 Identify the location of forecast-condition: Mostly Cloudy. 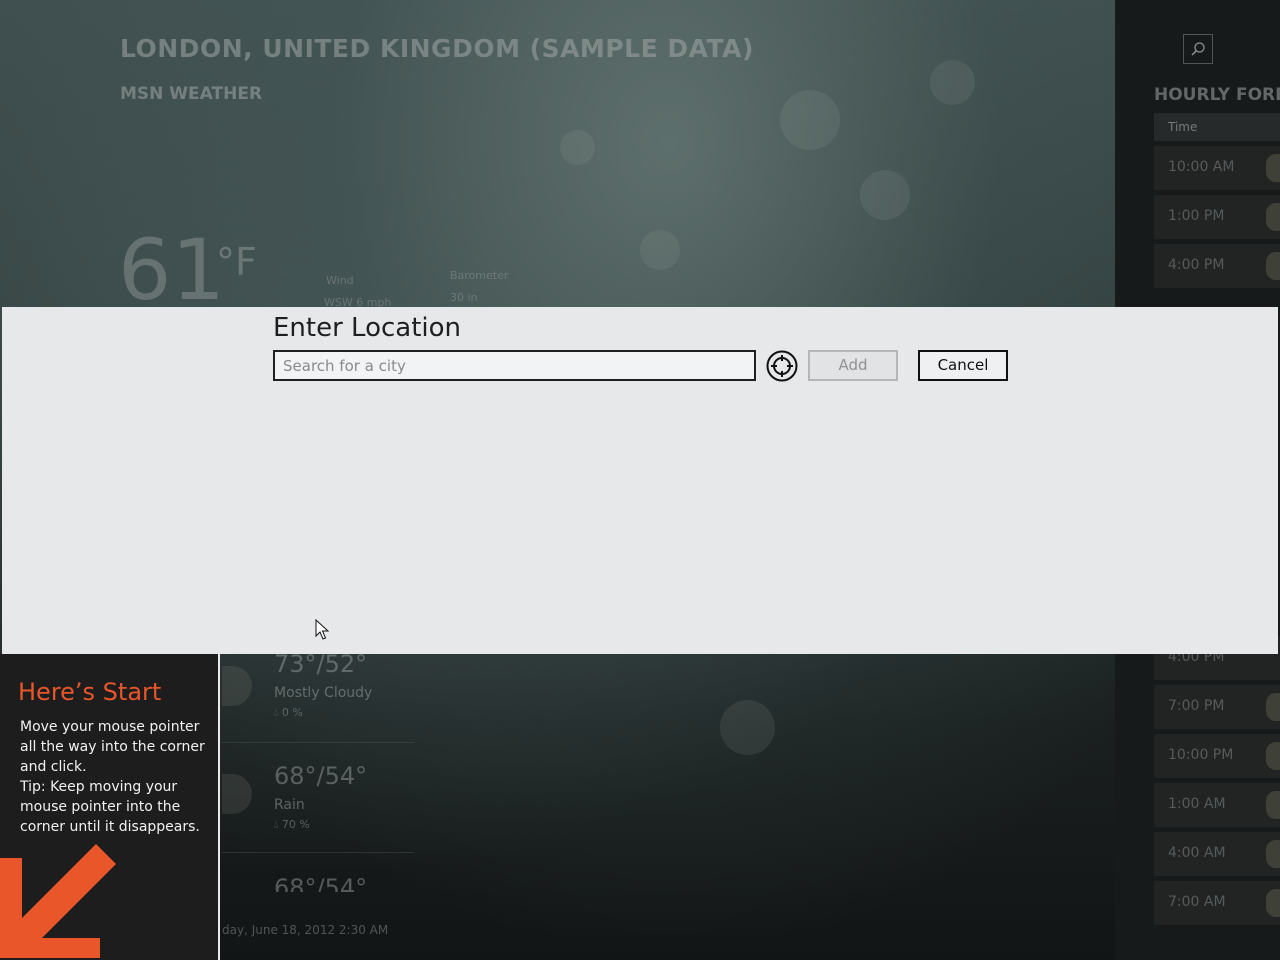
(323, 693).